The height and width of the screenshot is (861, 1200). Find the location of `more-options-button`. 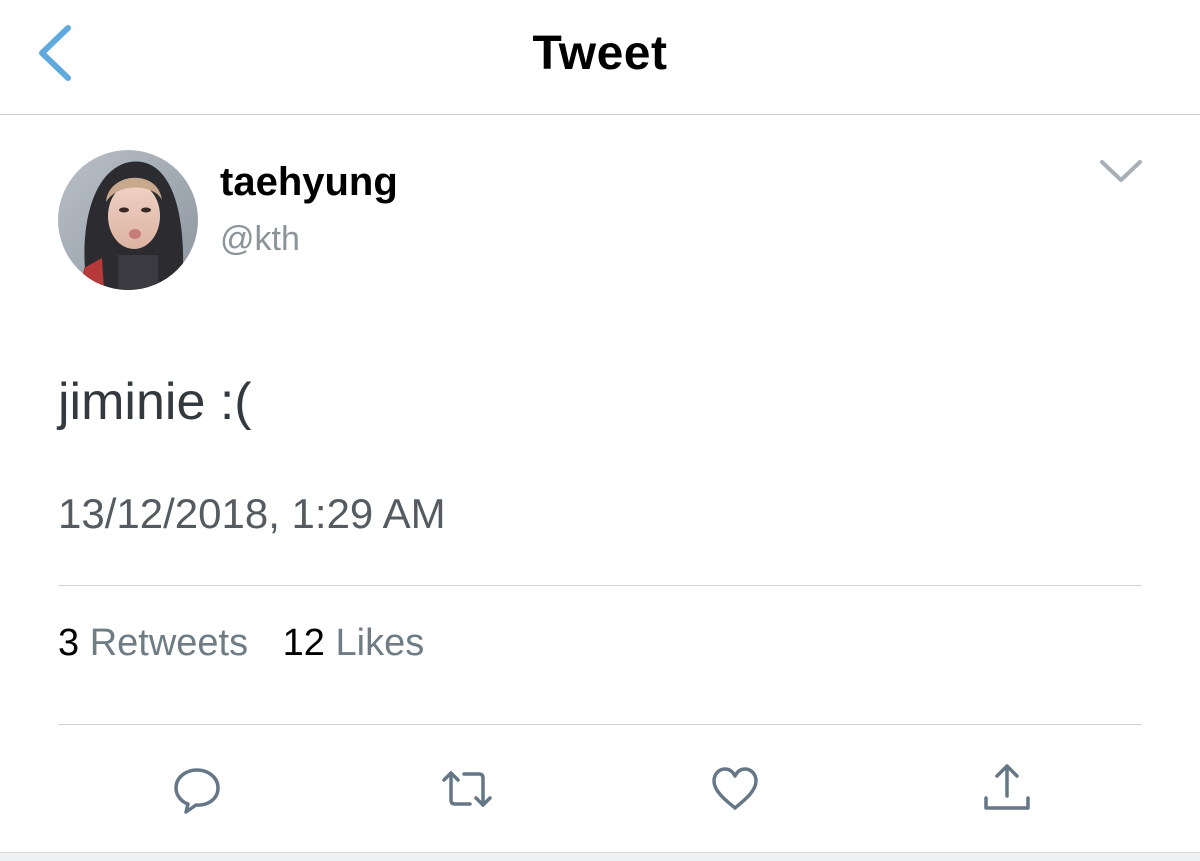

more-options-button is located at coordinates (1121, 172).